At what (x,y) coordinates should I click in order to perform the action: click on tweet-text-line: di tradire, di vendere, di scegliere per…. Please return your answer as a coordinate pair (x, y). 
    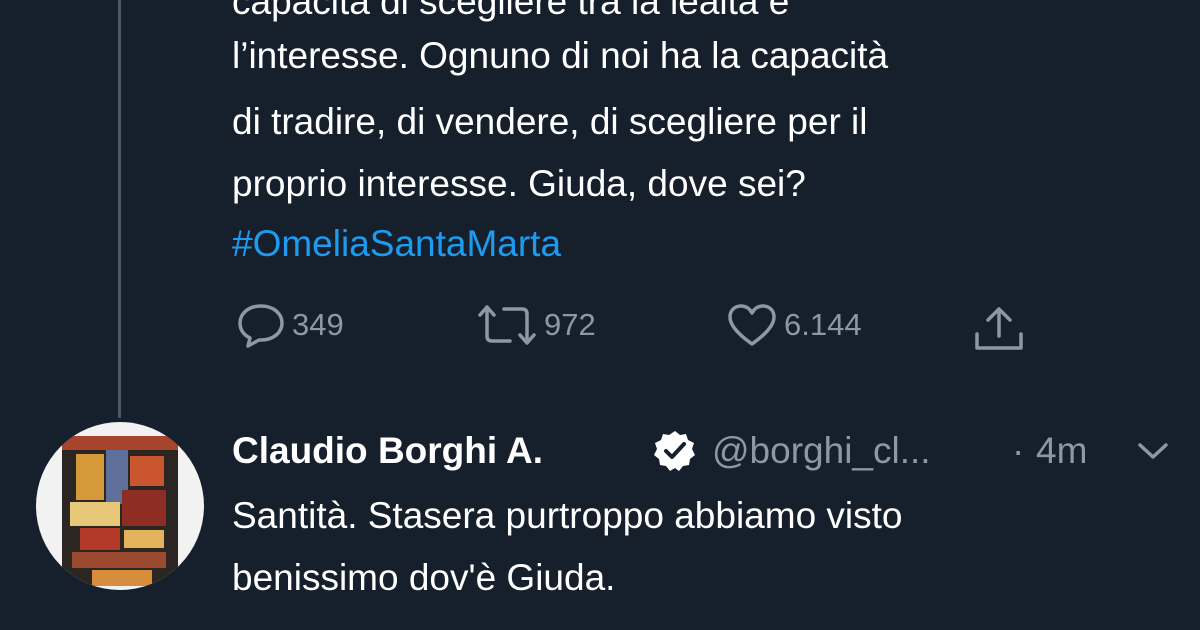
    Looking at the image, I should click on (550, 121).